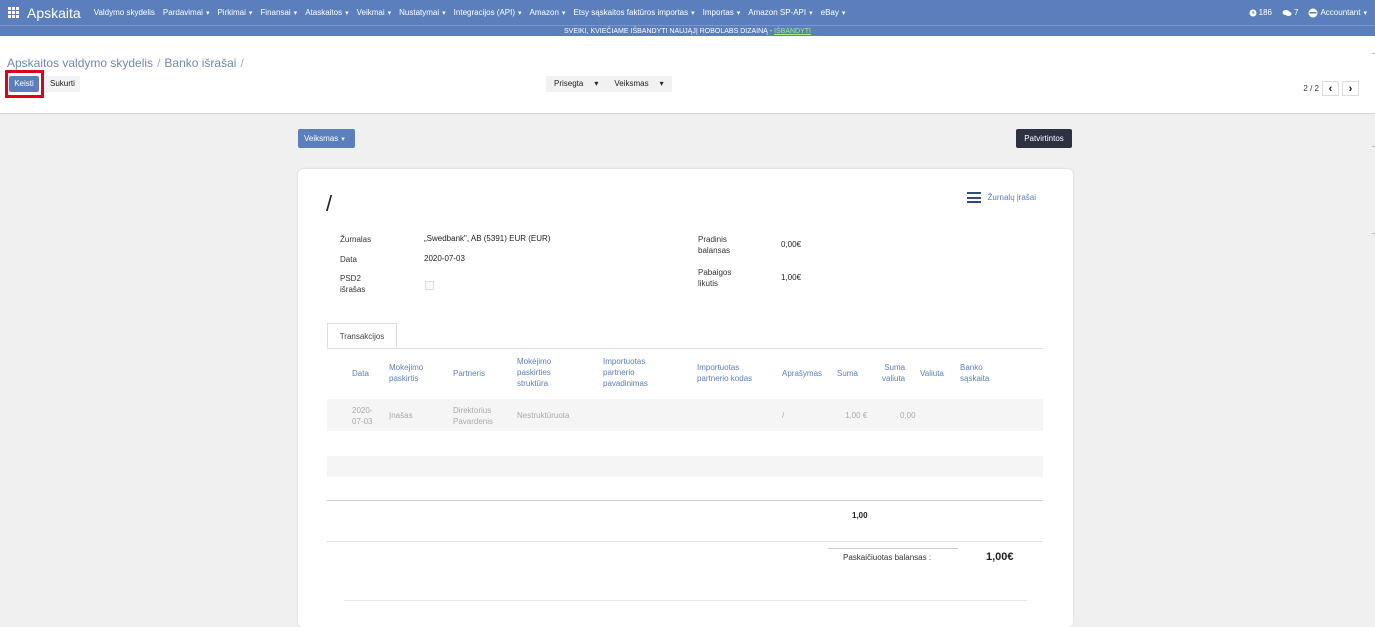 This screenshot has height=627, width=1375. What do you see at coordinates (685, 600) in the screenshot?
I see `sheet-bottom-divider` at bounding box center [685, 600].